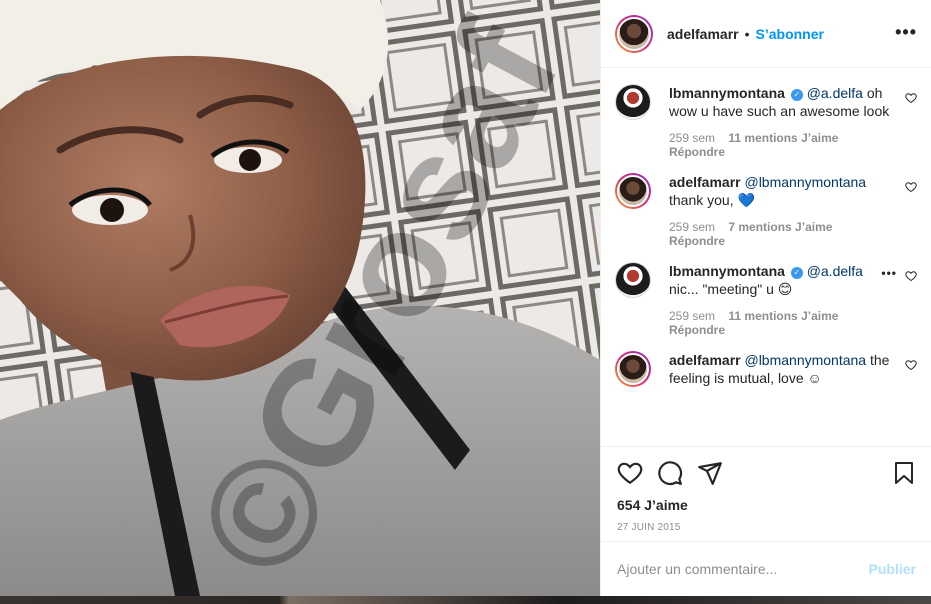  Describe the element at coordinates (766, 527) in the screenshot. I see `post-date: 27 JUIN 2015` at that location.